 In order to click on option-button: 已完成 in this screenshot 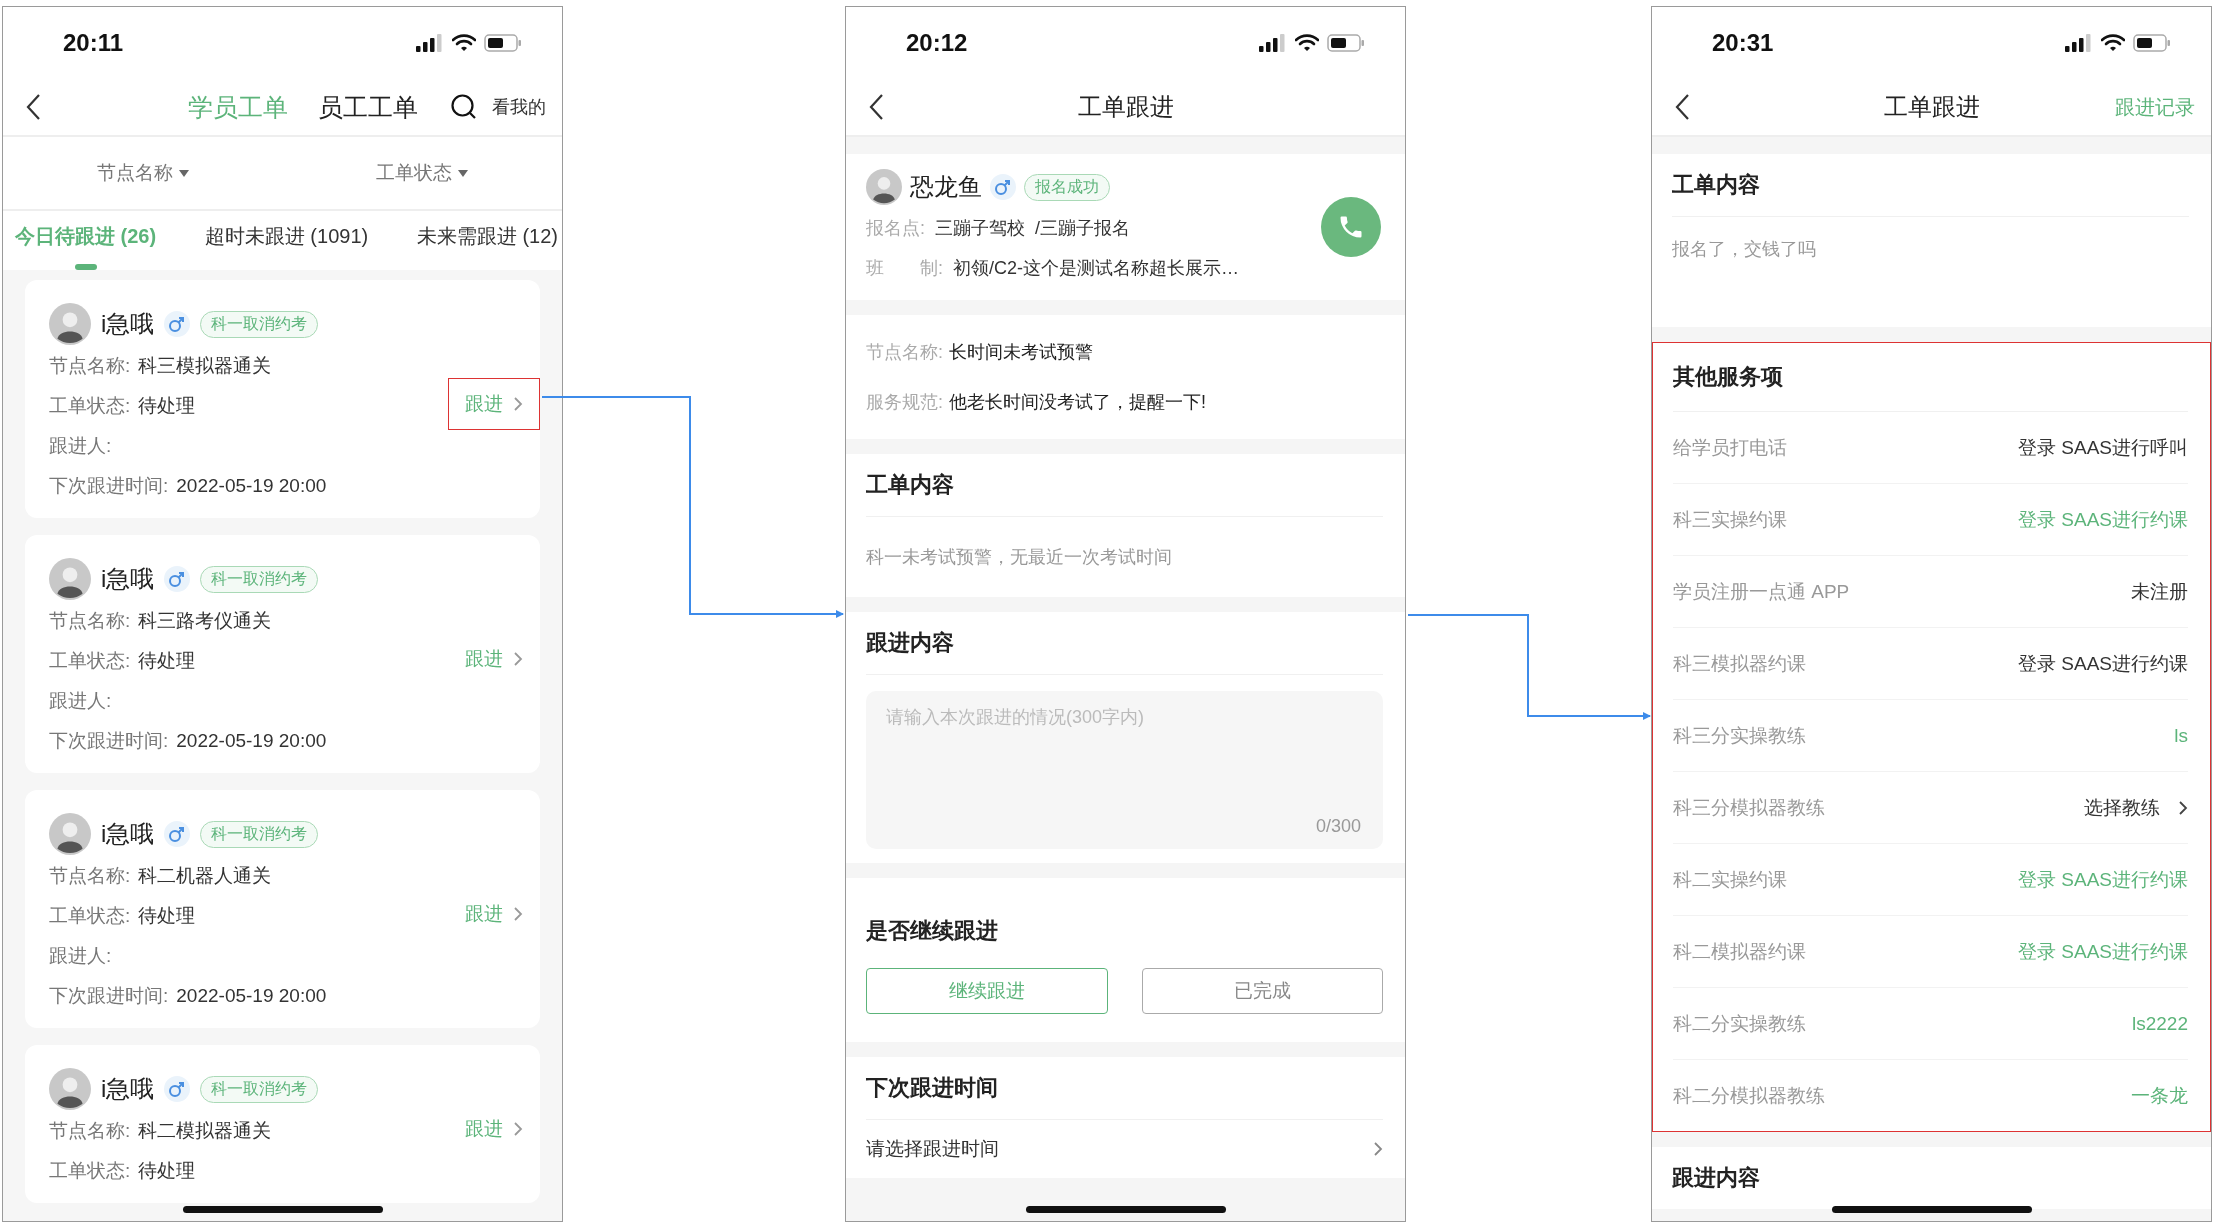, I will do `click(1262, 991)`.